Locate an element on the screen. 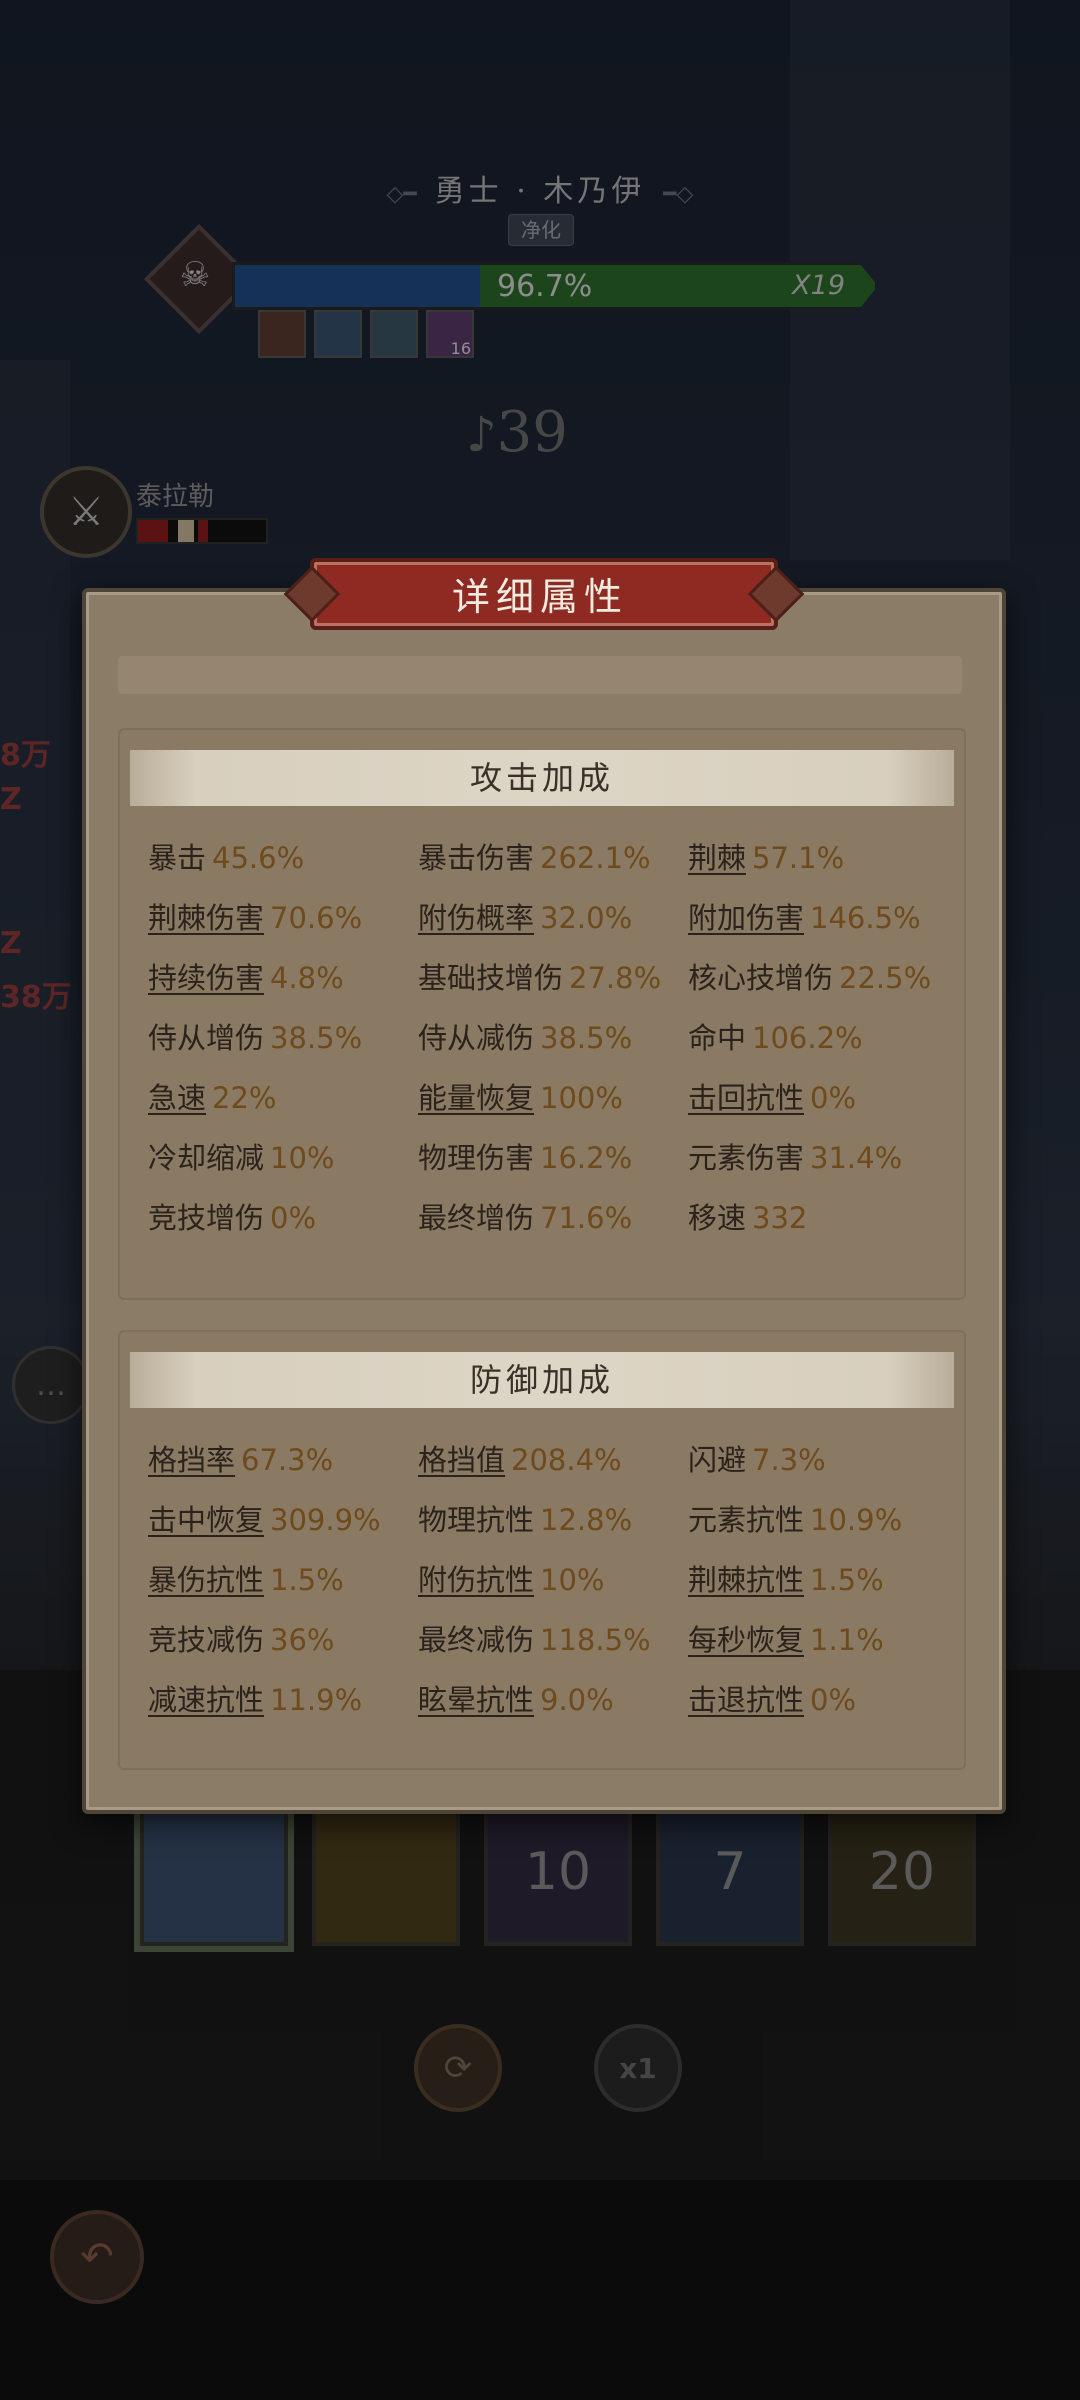 Image resolution: width=1080 pixels, height=2400 pixels. stat-value: 9.0% is located at coordinates (577, 1700).